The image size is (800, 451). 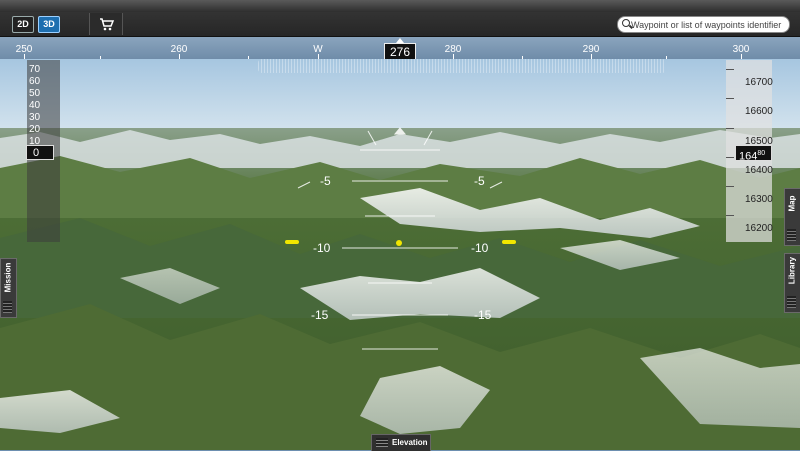 What do you see at coordinates (410, 442) in the screenshot?
I see `elevation-tab-label: Elevation` at bounding box center [410, 442].